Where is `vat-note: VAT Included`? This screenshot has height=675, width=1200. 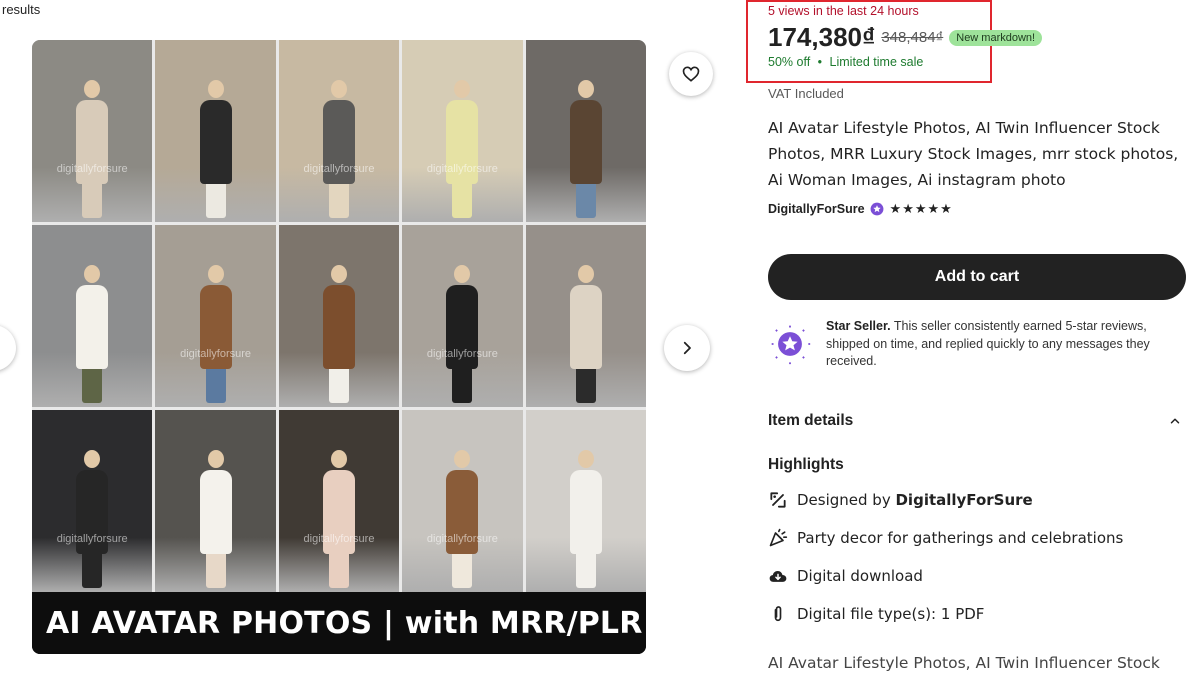
vat-note: VAT Included is located at coordinates (806, 93).